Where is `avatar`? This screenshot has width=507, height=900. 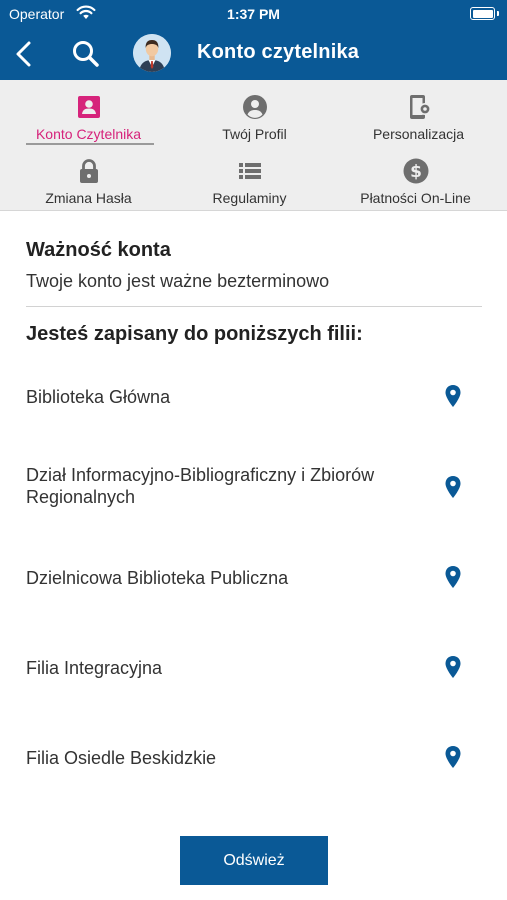 avatar is located at coordinates (152, 53).